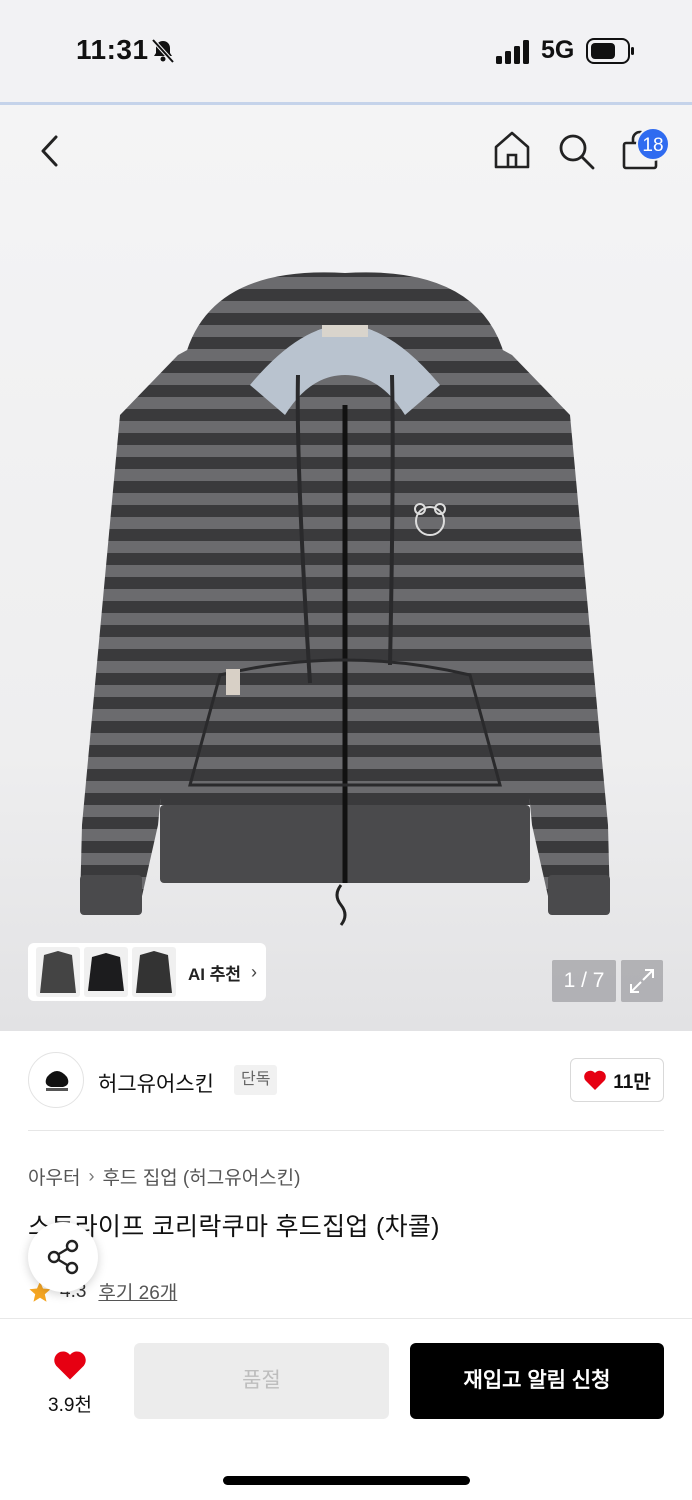 This screenshot has width=692, height=1500. What do you see at coordinates (346, 1480) in the screenshot?
I see `home-indicator` at bounding box center [346, 1480].